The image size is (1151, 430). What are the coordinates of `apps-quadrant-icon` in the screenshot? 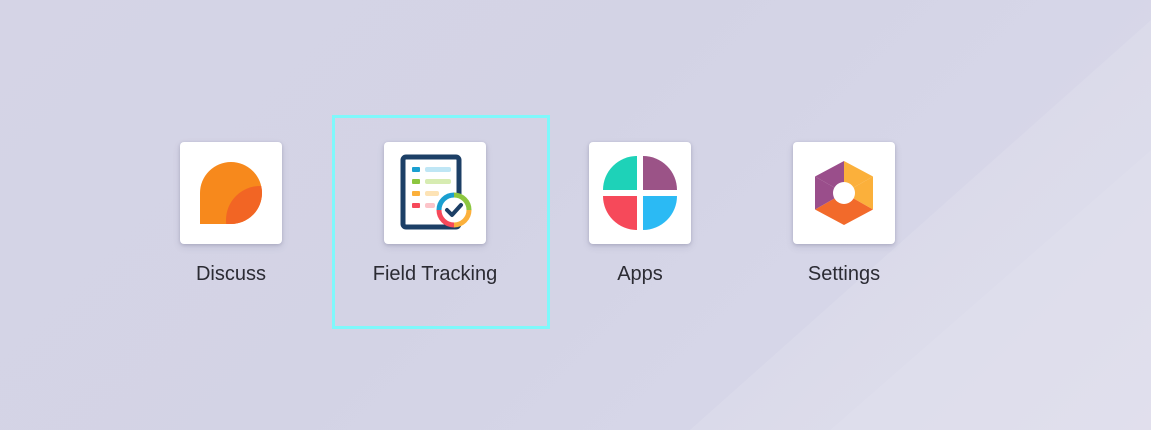 It's located at (640, 193).